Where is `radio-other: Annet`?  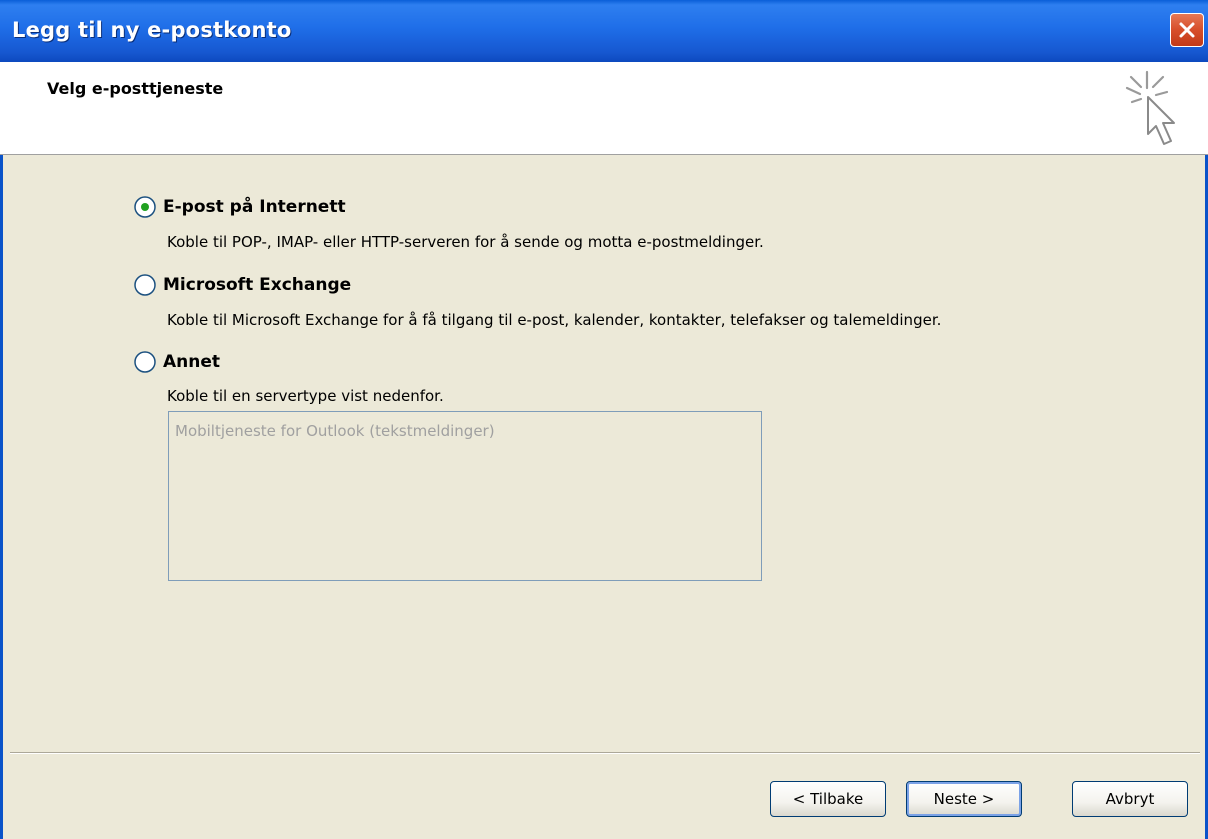
radio-other: Annet is located at coordinates (176, 362).